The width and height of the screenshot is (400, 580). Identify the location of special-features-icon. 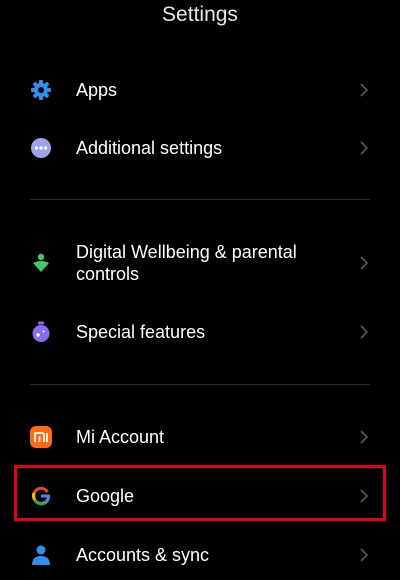
(41, 332).